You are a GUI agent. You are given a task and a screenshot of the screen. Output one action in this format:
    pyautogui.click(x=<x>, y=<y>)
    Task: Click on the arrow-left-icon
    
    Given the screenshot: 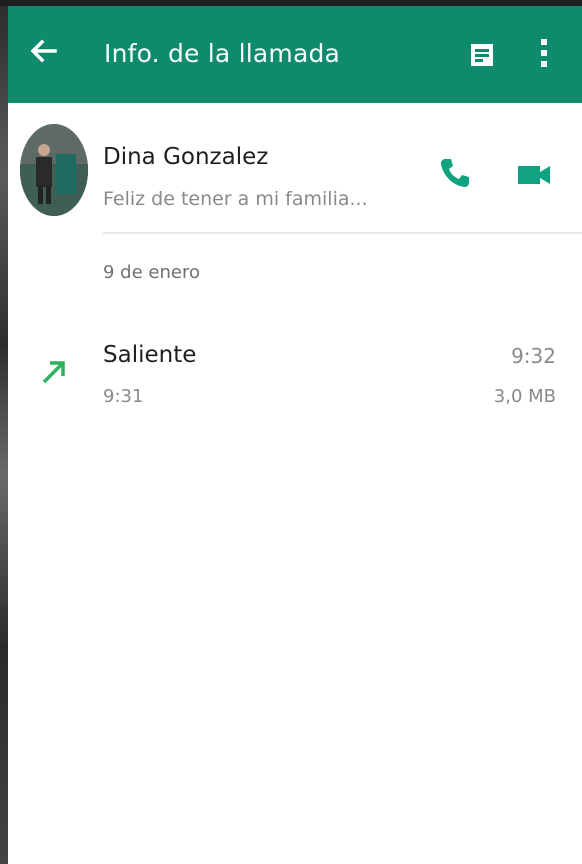 What is the action you would take?
    pyautogui.click(x=43, y=51)
    